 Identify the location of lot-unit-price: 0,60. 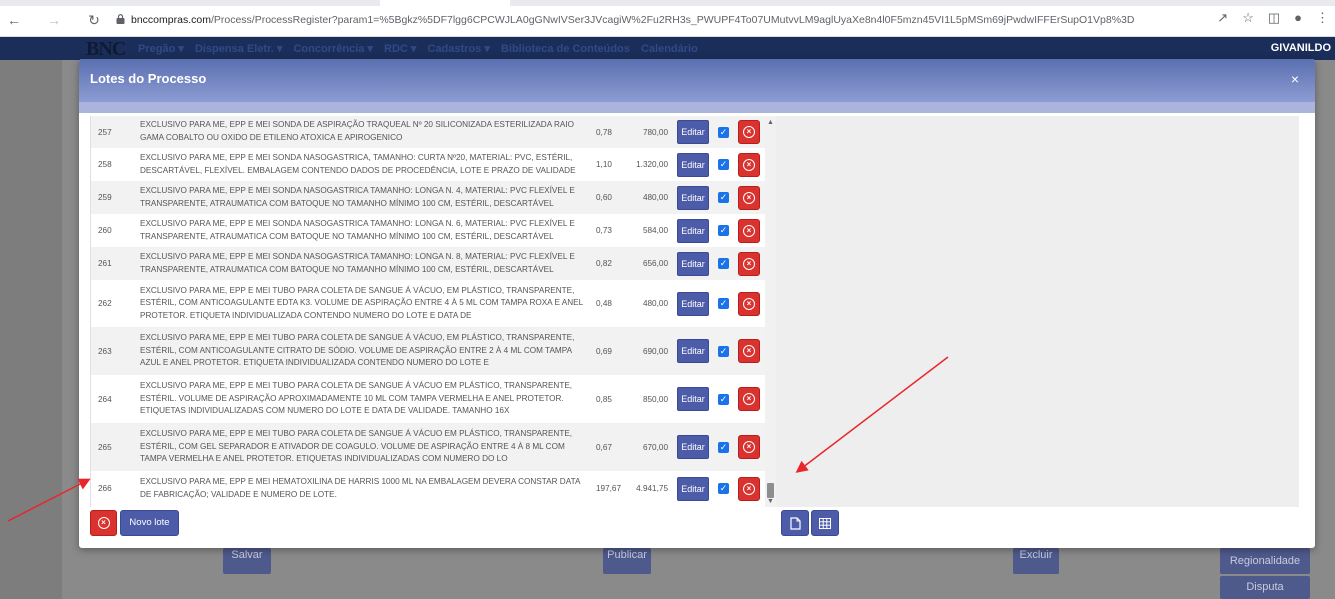
(604, 197).